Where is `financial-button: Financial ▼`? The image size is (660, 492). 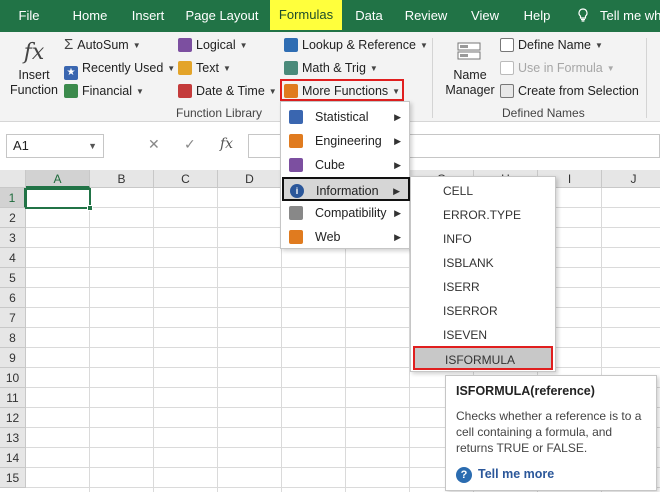
financial-button: Financial ▼ is located at coordinates (104, 91).